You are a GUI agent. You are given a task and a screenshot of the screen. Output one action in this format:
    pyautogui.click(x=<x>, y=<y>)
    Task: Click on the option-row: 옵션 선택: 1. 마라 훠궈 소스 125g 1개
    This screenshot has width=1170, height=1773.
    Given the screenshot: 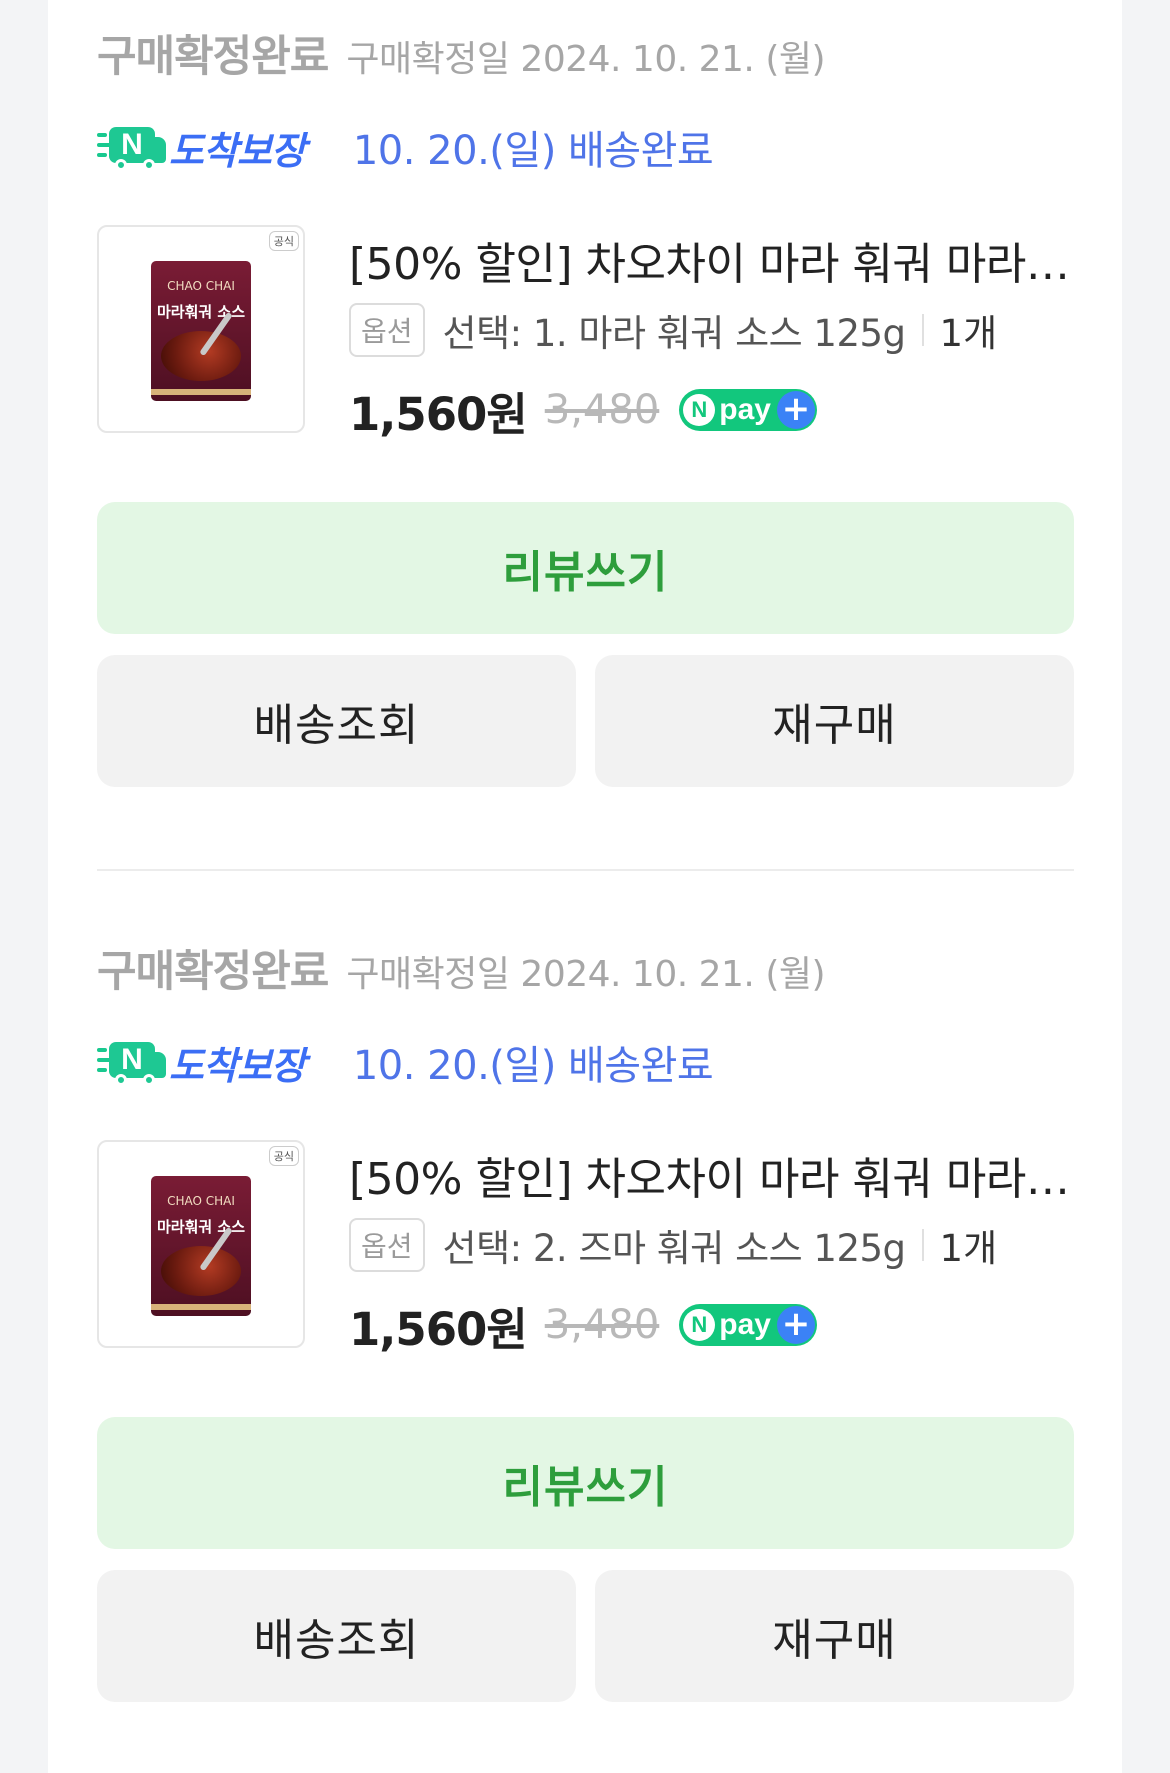 What is the action you would take?
    pyautogui.click(x=673, y=330)
    